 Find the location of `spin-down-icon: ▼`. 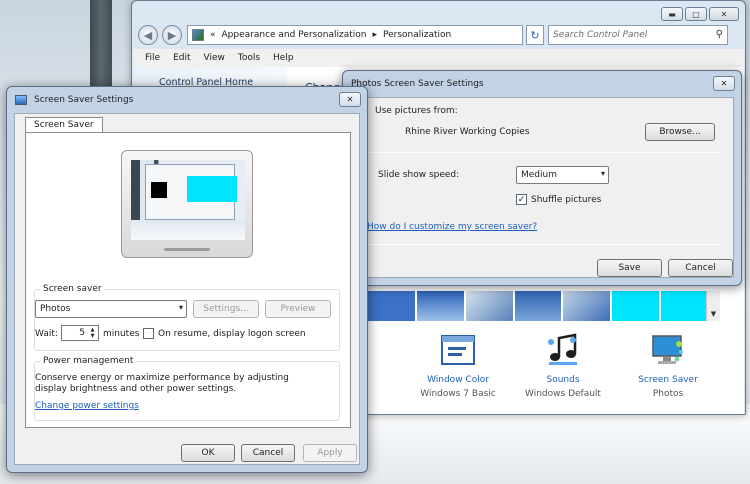

spin-down-icon: ▼ is located at coordinates (92, 336).